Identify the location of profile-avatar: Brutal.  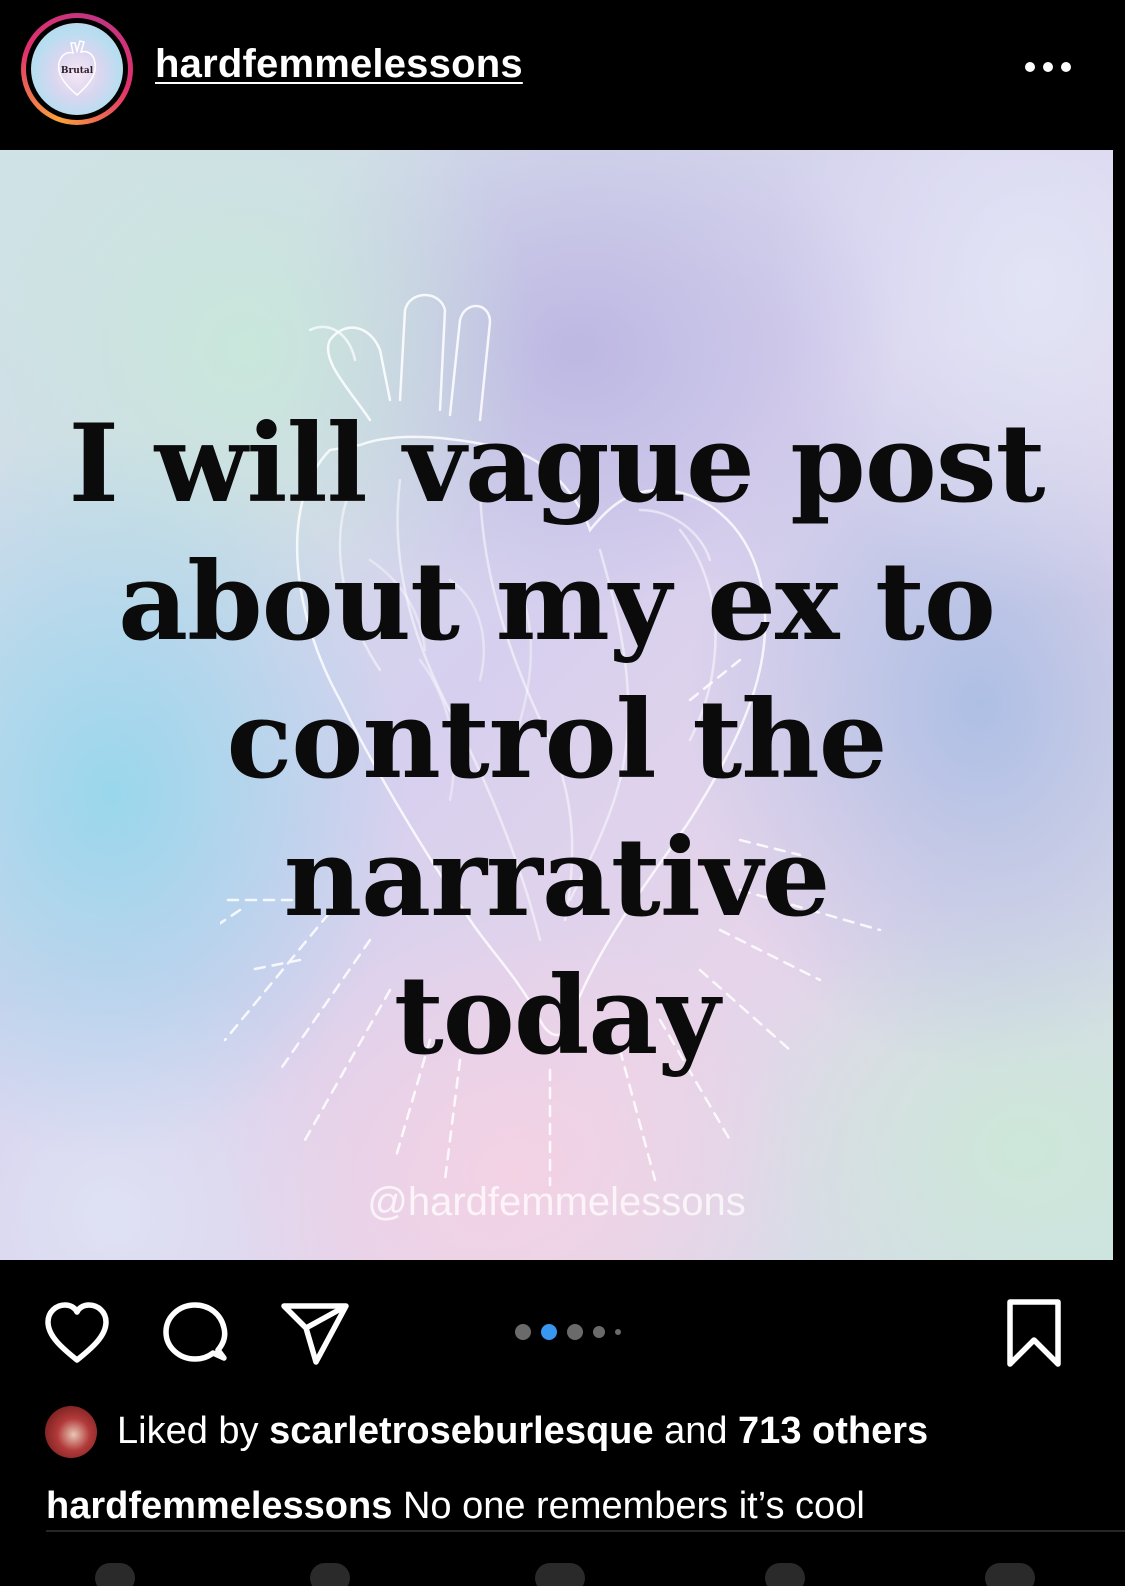
(77, 69).